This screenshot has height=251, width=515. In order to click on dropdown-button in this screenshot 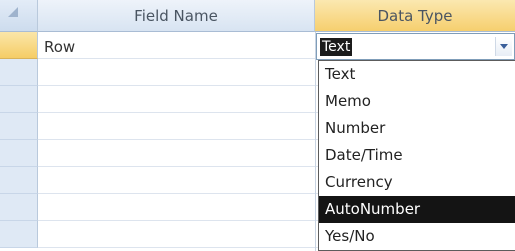, I will do `click(503, 46)`.